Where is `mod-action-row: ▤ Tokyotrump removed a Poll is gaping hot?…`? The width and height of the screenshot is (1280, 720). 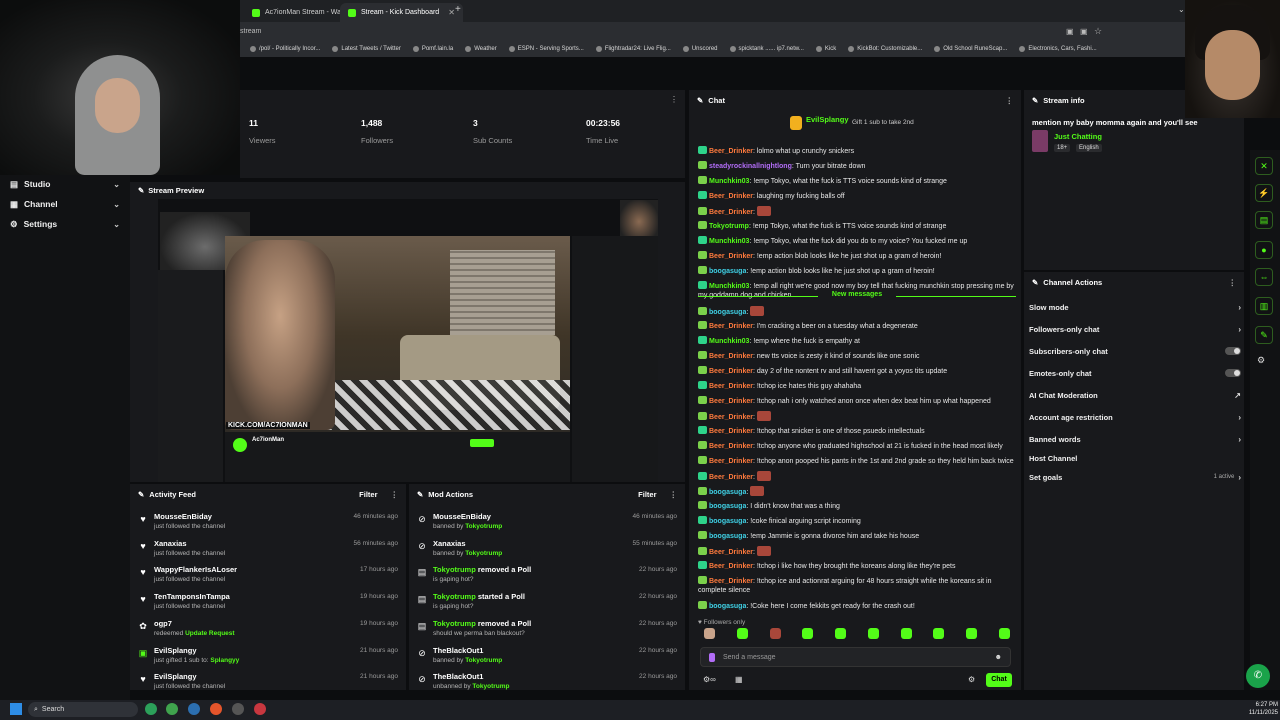 mod-action-row: ▤ Tokyotrump removed a Poll is gaping hot?… is located at coordinates (547, 576).